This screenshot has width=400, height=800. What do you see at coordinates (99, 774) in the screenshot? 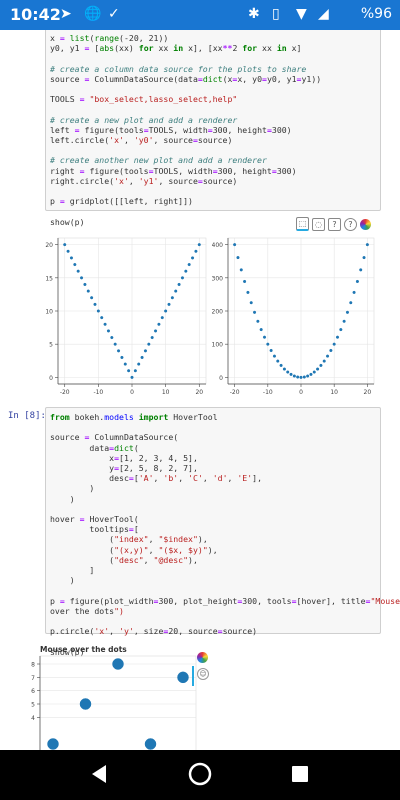
I see `back-icon` at bounding box center [99, 774].